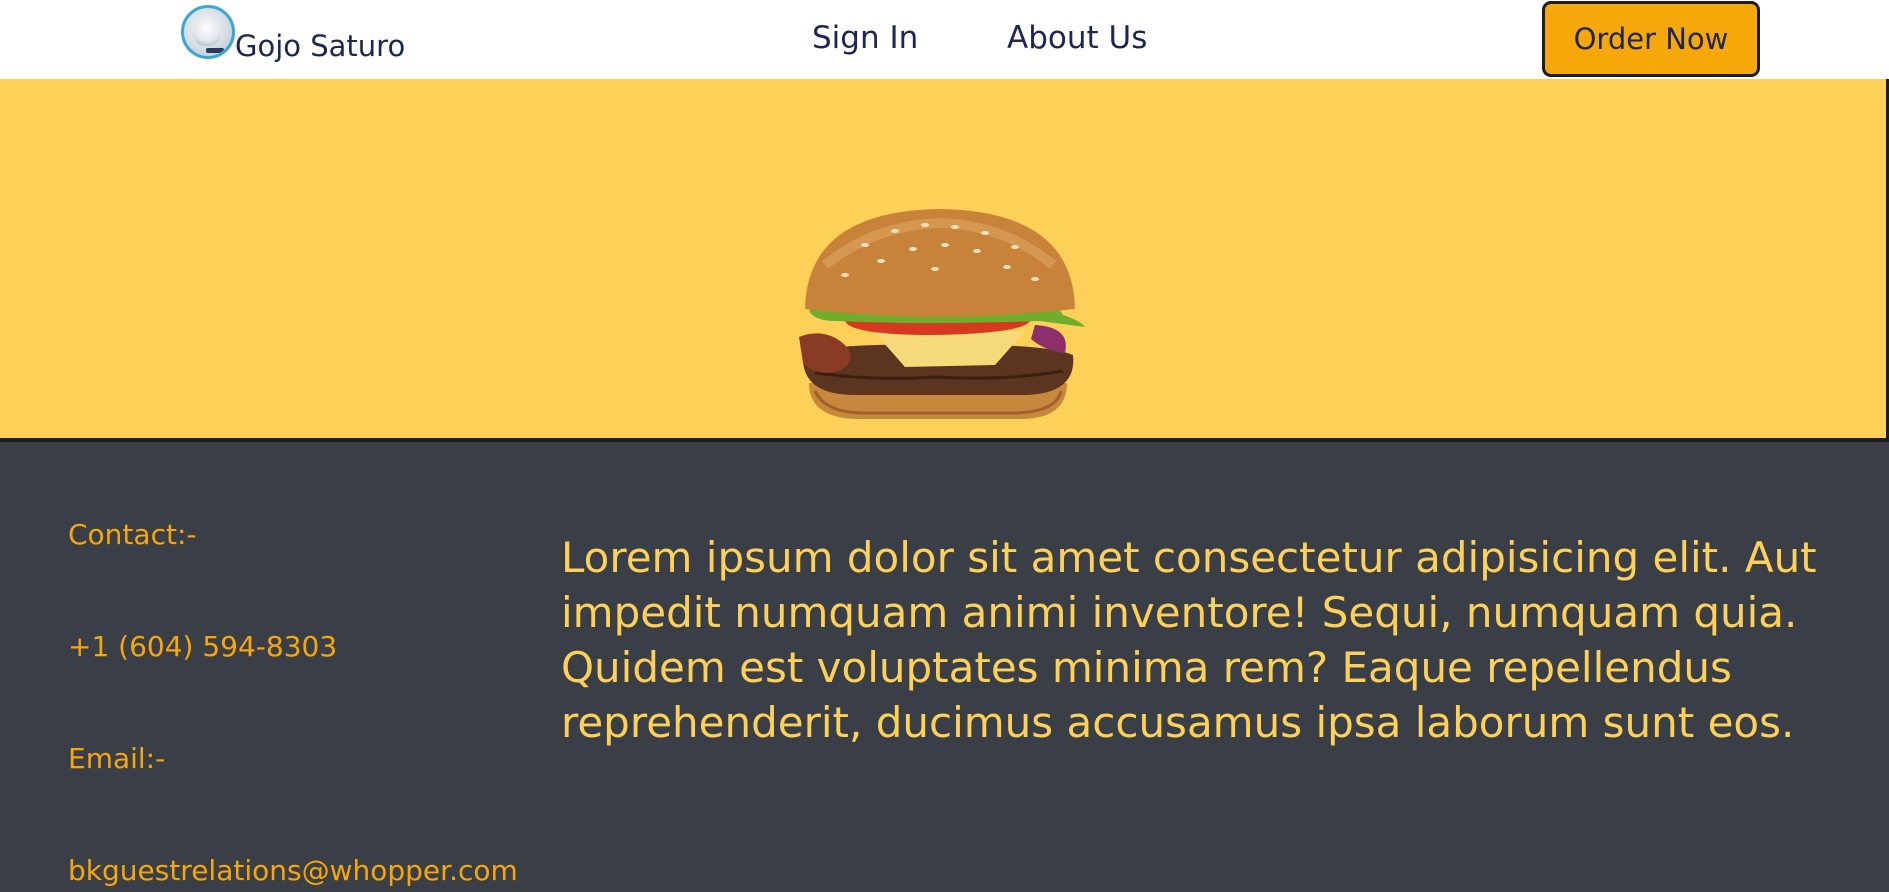 The image size is (1889, 892). Describe the element at coordinates (1077, 38) in the screenshot. I see `nav-link-about-us: About Us` at that location.